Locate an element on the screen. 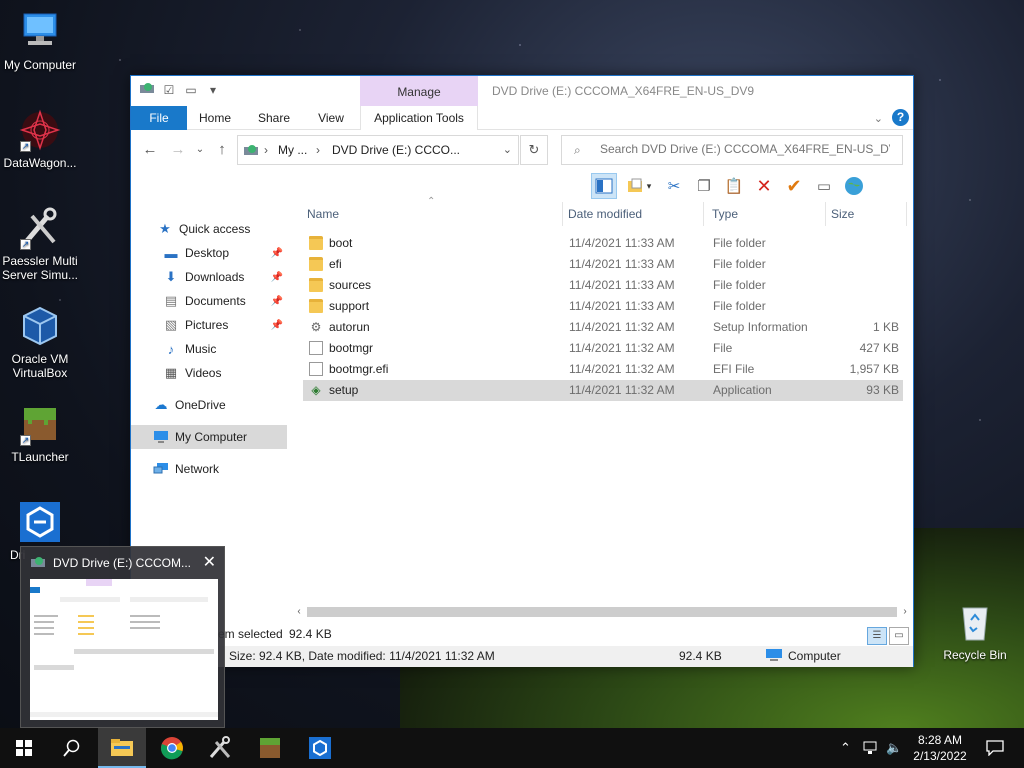 This screenshot has width=1024, height=768. help-icon: ? is located at coordinates (900, 117).